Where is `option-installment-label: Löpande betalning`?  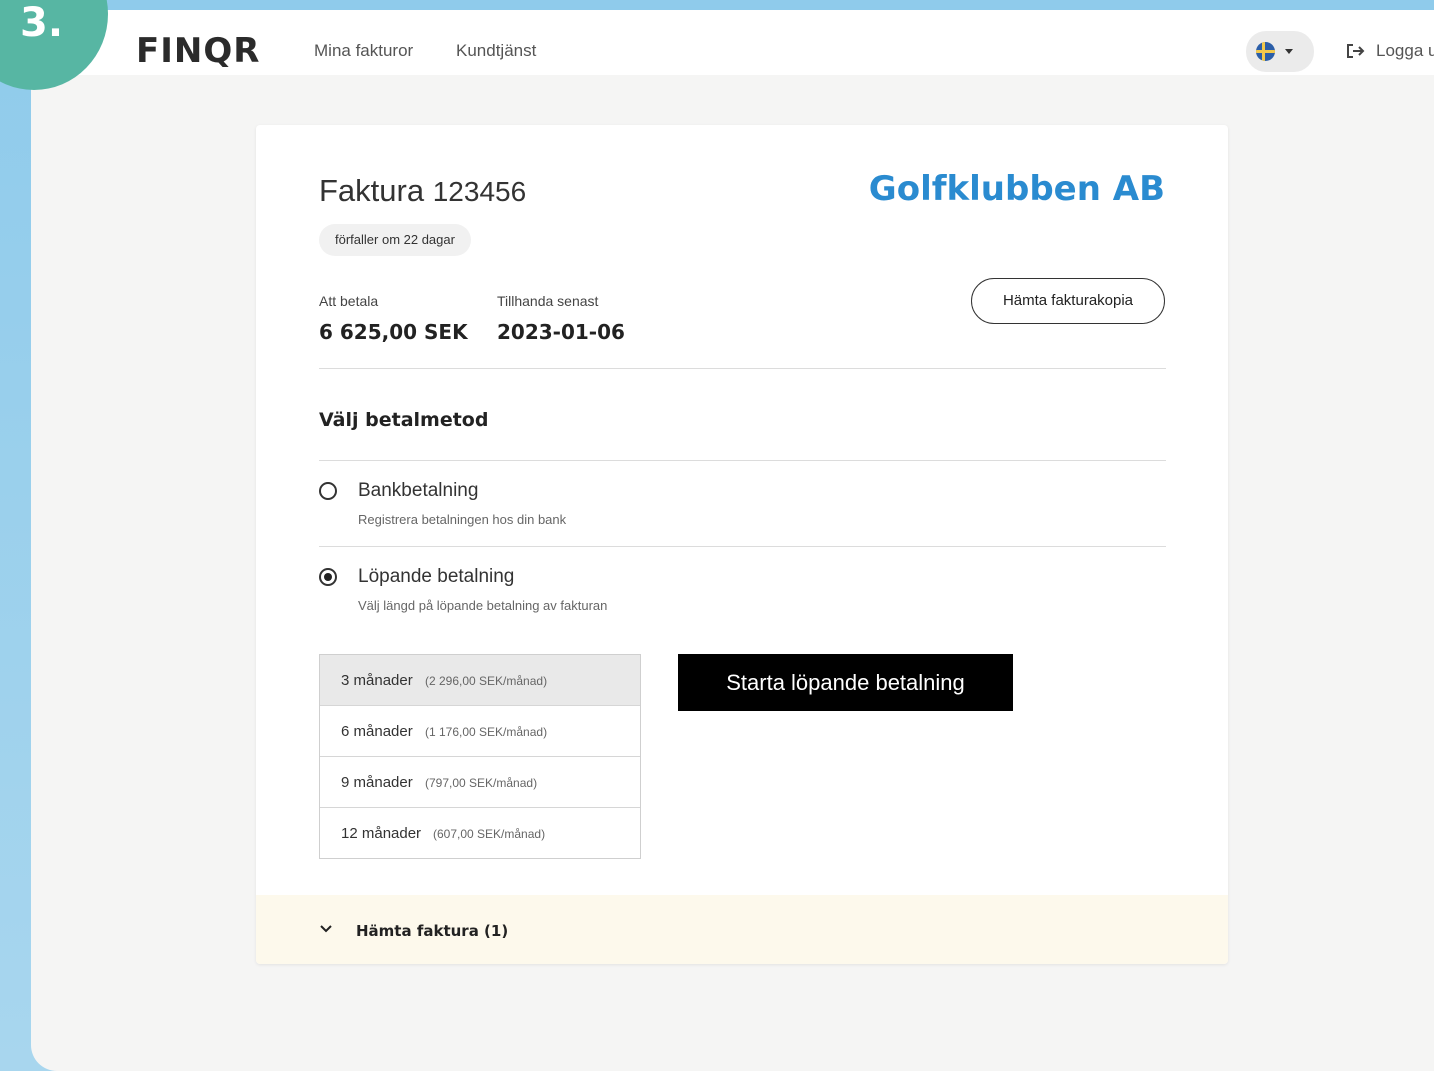 option-installment-label: Löpande betalning is located at coordinates (436, 577).